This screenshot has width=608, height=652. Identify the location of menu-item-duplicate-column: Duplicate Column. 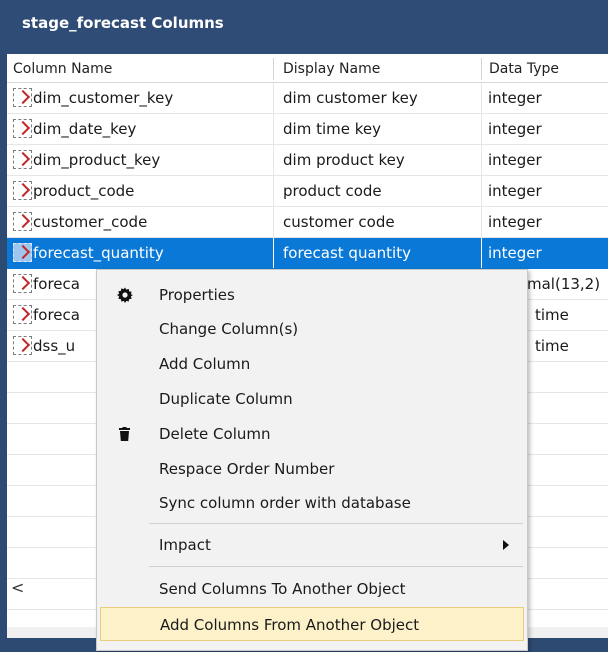
(312, 399).